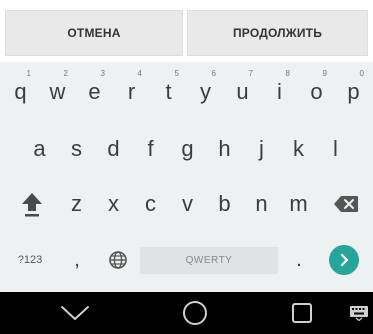  I want to click on key-label: l, so click(335, 148).